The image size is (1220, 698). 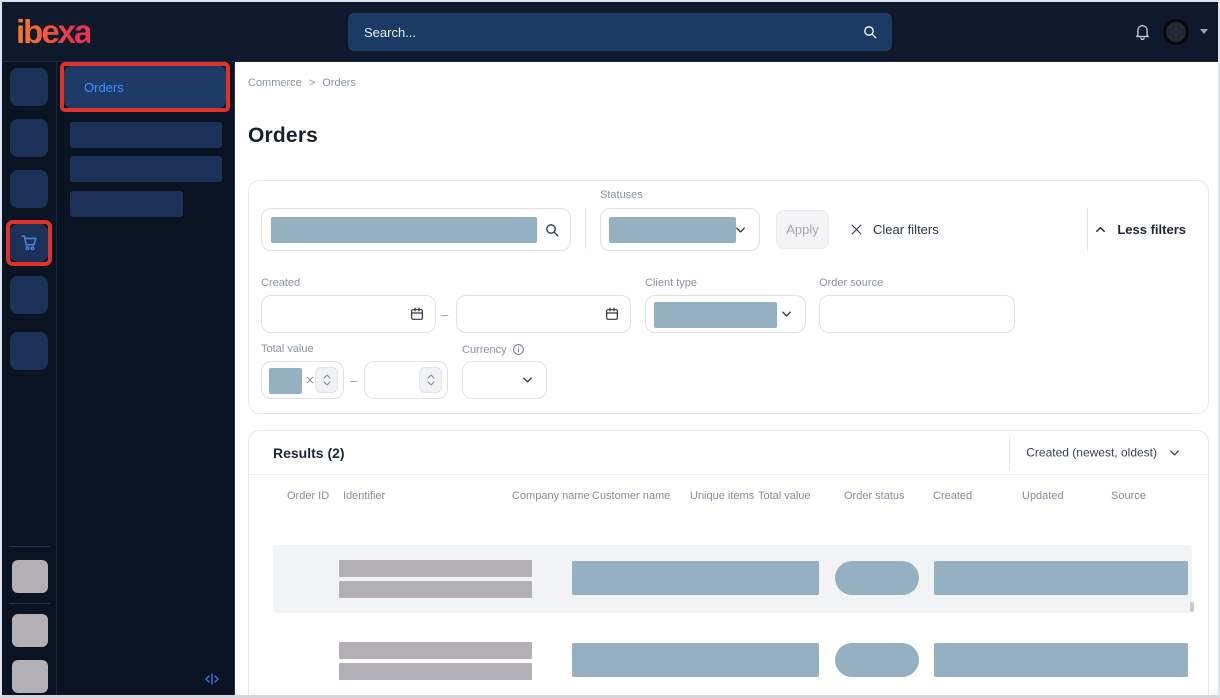 I want to click on redacted-search-value, so click(x=404, y=230).